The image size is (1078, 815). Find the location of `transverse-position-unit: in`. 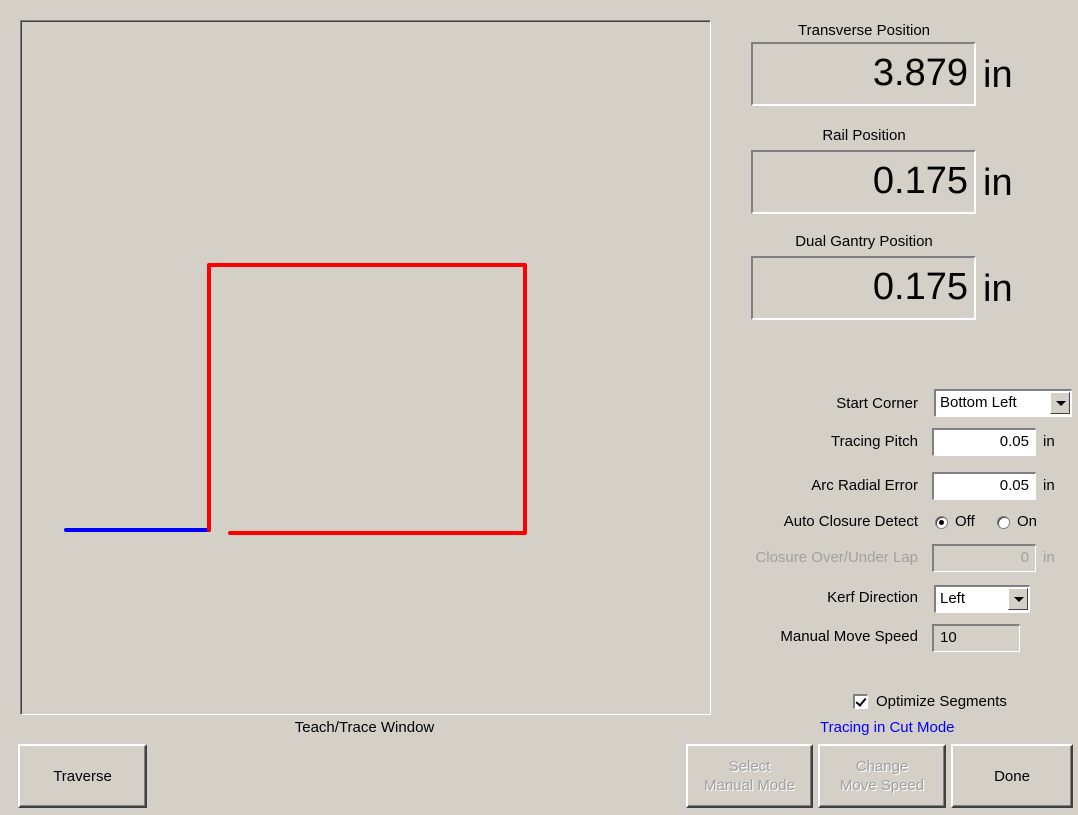

transverse-position-unit: in is located at coordinates (998, 75).